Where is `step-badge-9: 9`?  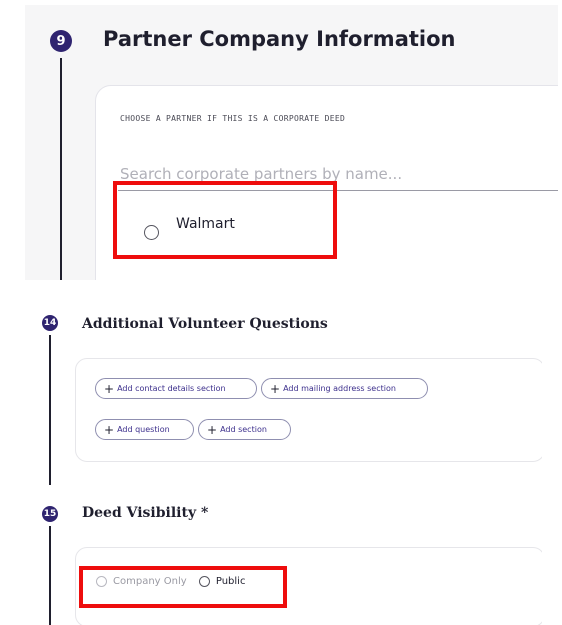
step-badge-9: 9 is located at coordinates (61, 41).